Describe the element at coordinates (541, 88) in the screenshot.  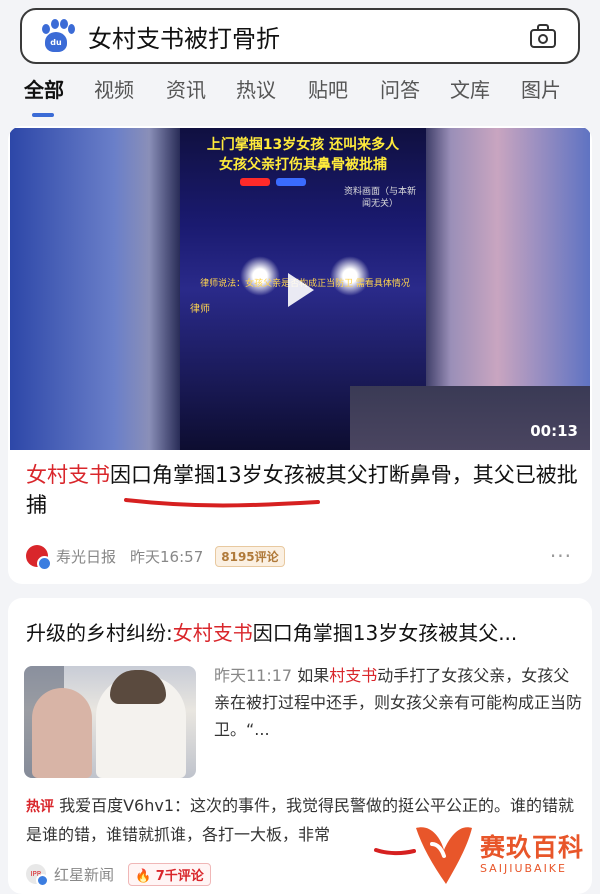
I see `tab-images: 图片` at that location.